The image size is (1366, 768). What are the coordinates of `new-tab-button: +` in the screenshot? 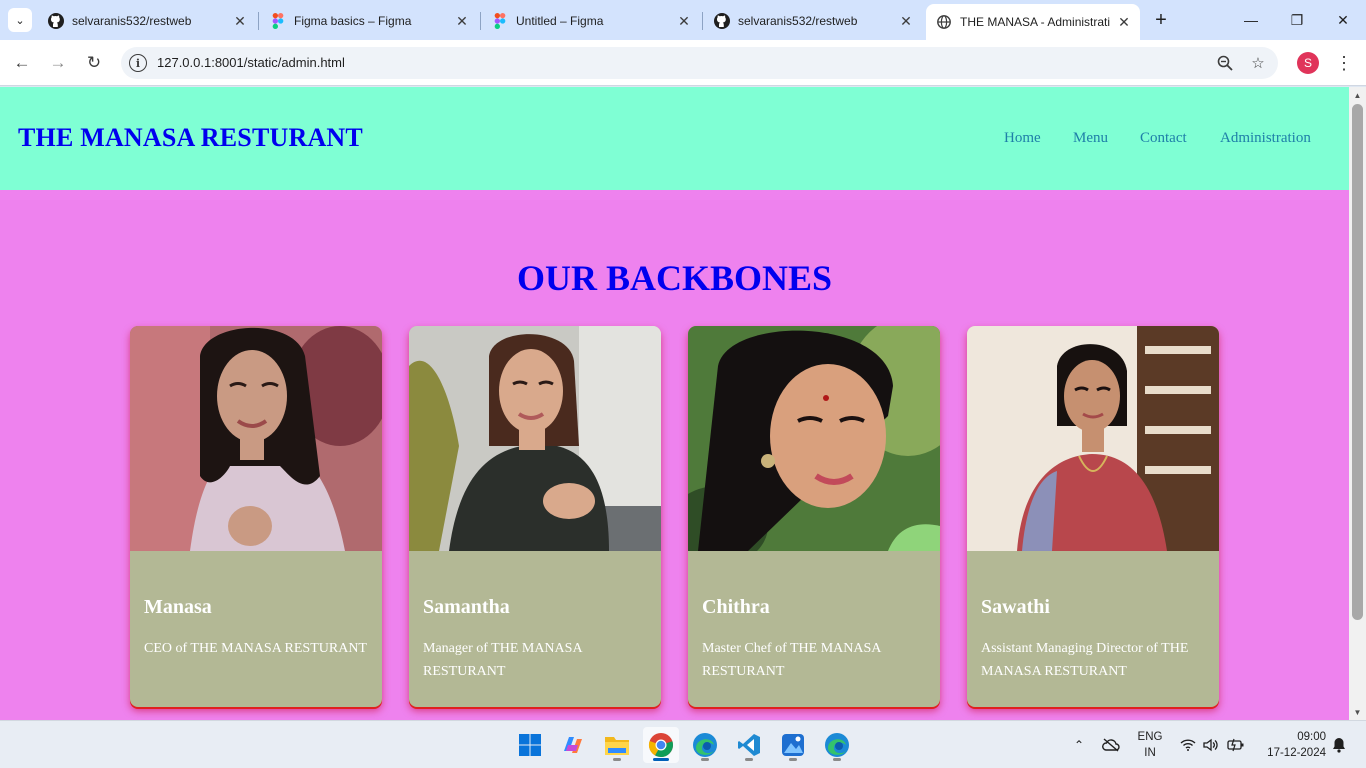 It's located at (1161, 20).